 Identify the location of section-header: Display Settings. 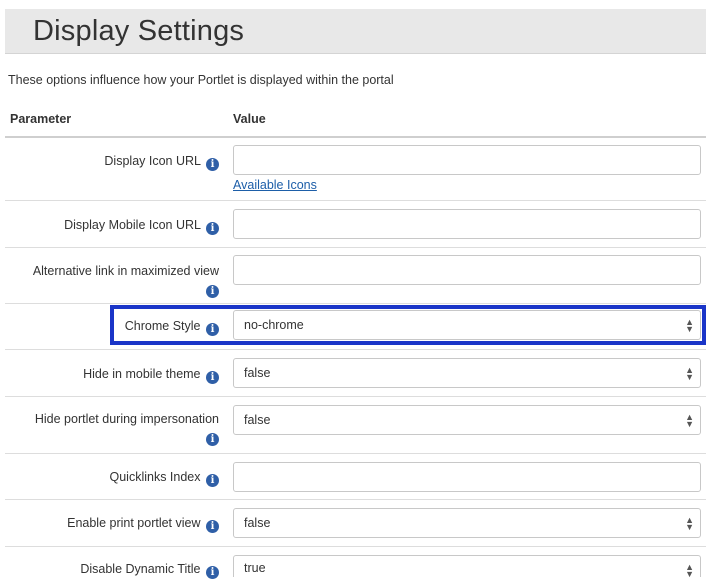
(355, 31).